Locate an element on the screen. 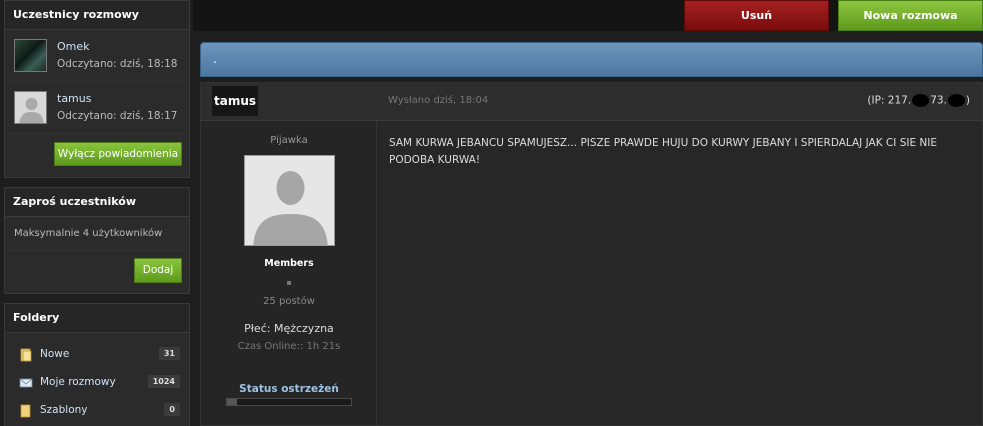 The height and width of the screenshot is (426, 983). folder-label: Szablony is located at coordinates (64, 410).